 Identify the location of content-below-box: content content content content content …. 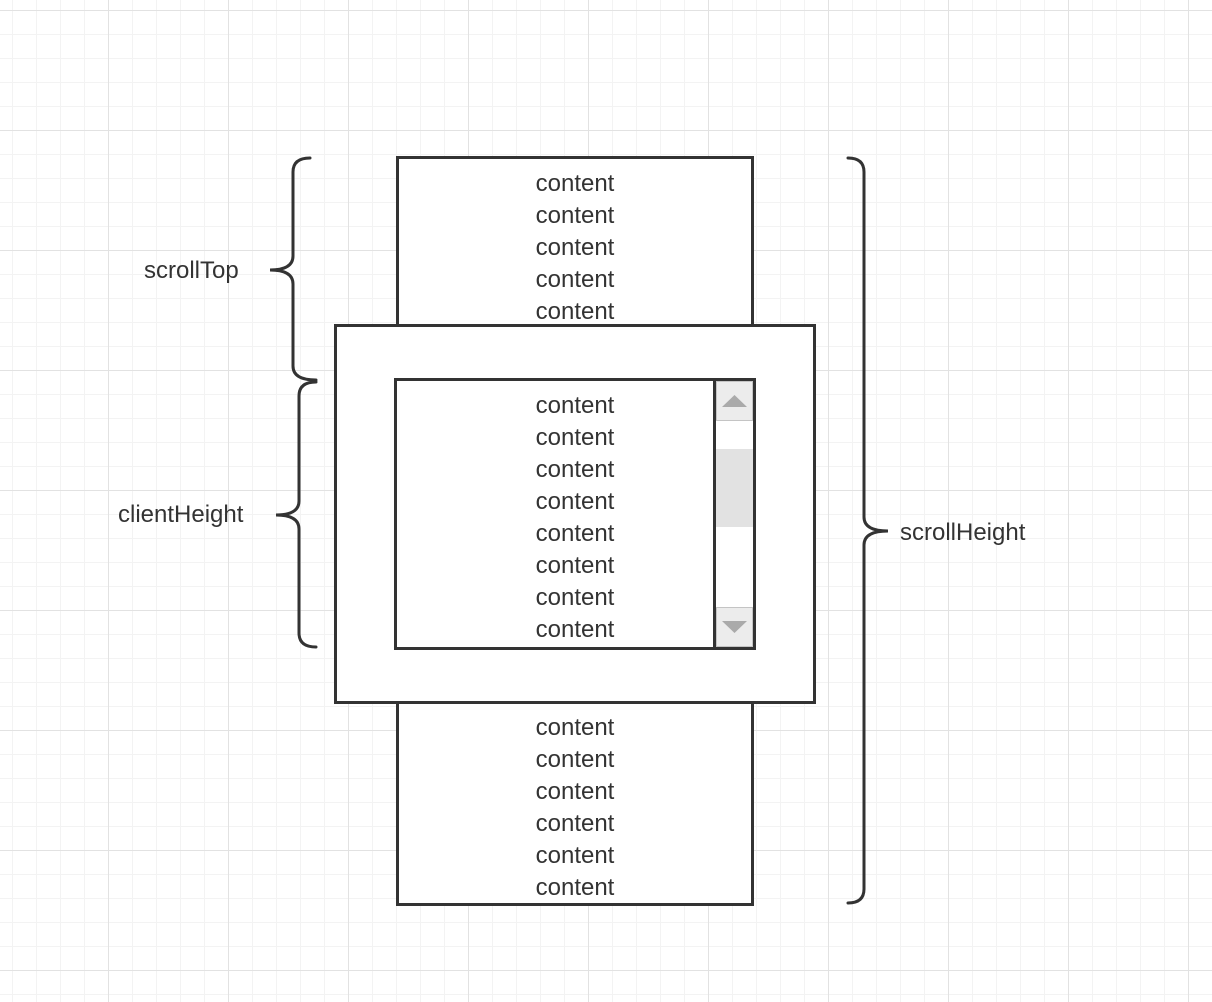
(575, 799).